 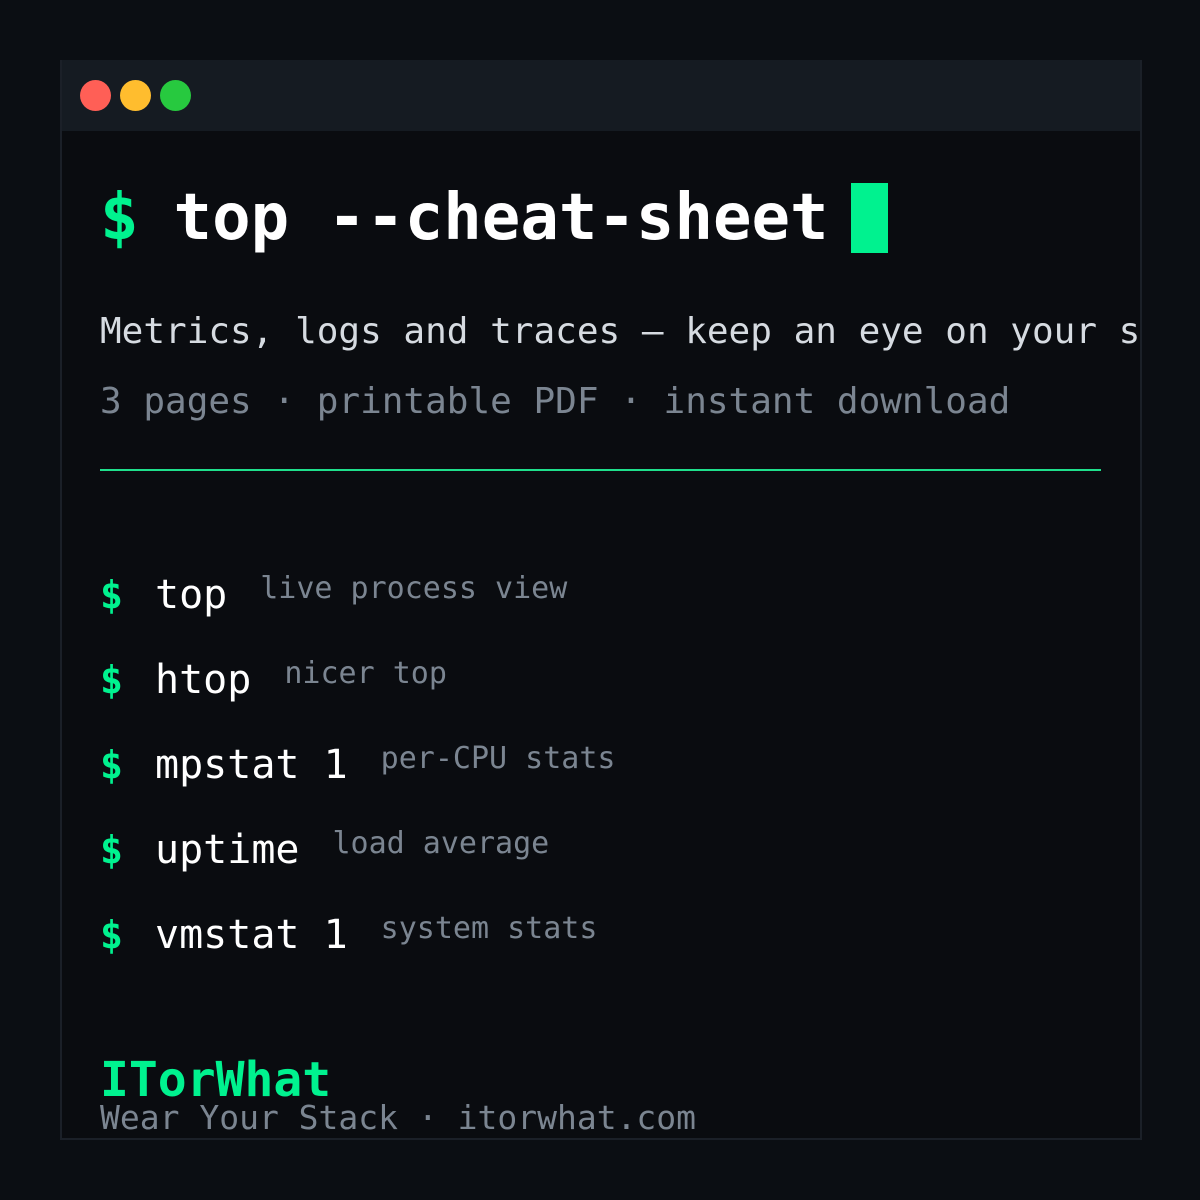 I want to click on command-text: vmstat 1, so click(x=251, y=935).